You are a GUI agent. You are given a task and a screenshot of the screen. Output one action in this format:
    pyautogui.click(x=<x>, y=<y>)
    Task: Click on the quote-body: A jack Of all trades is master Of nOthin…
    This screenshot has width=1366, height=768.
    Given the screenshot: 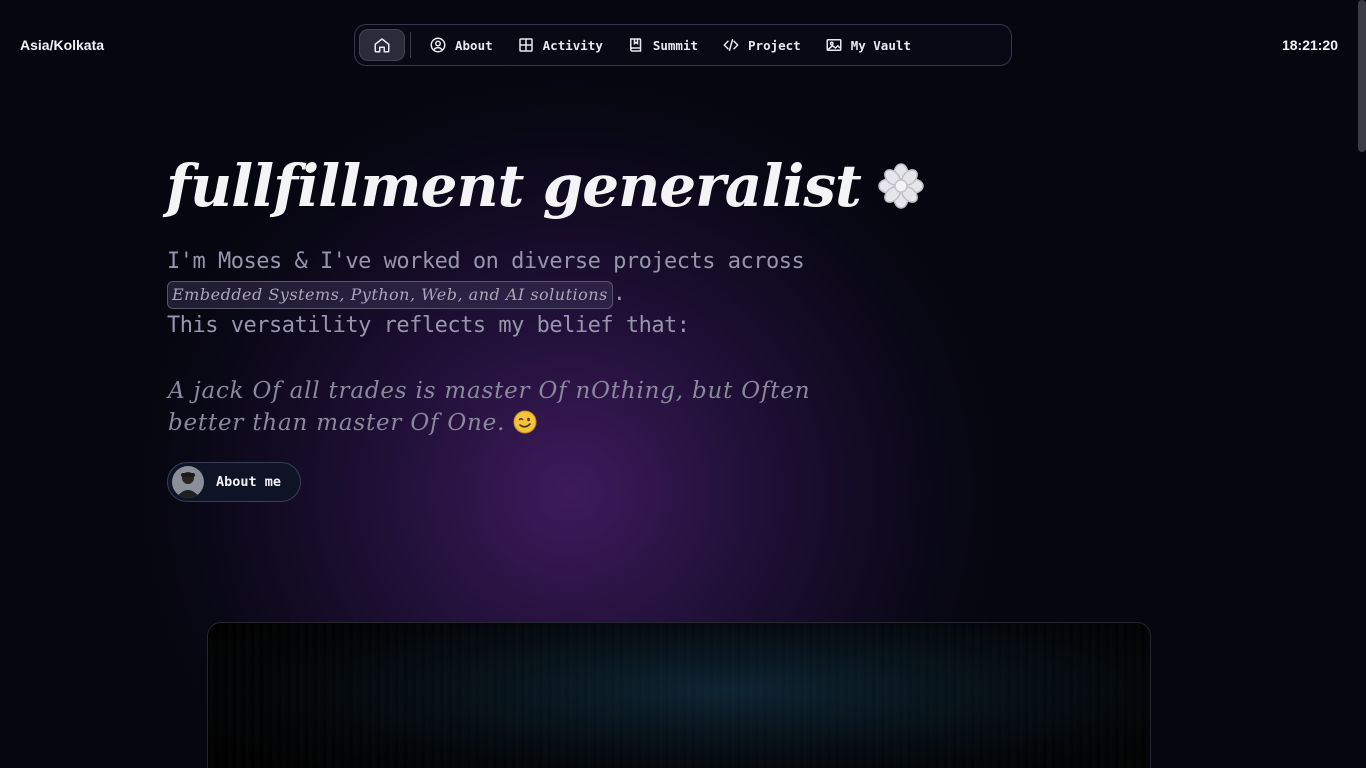 What is the action you would take?
    pyautogui.click(x=489, y=407)
    